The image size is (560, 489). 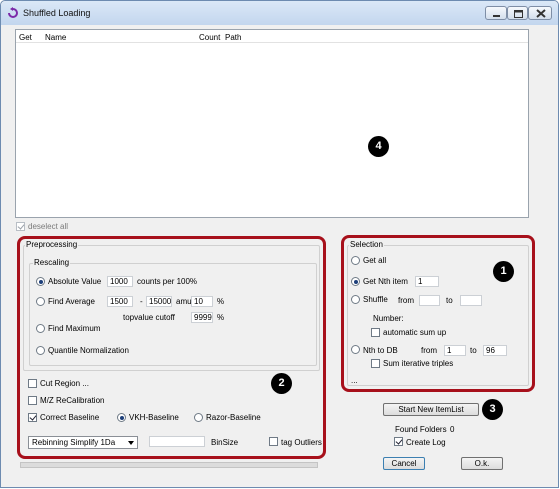 What do you see at coordinates (272, 42) in the screenshot?
I see `header-divider` at bounding box center [272, 42].